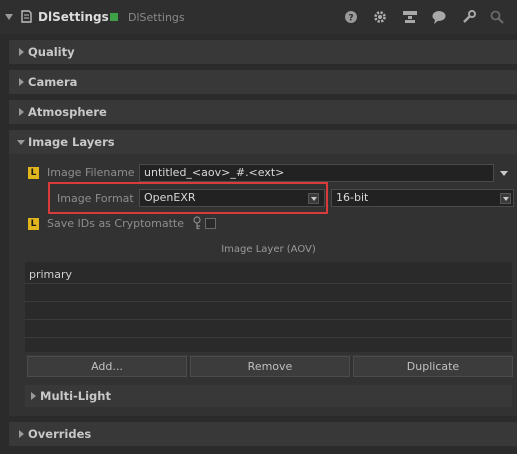 The image size is (517, 454). What do you see at coordinates (263, 112) in the screenshot?
I see `section-atmosphere: Atmosphere` at bounding box center [263, 112].